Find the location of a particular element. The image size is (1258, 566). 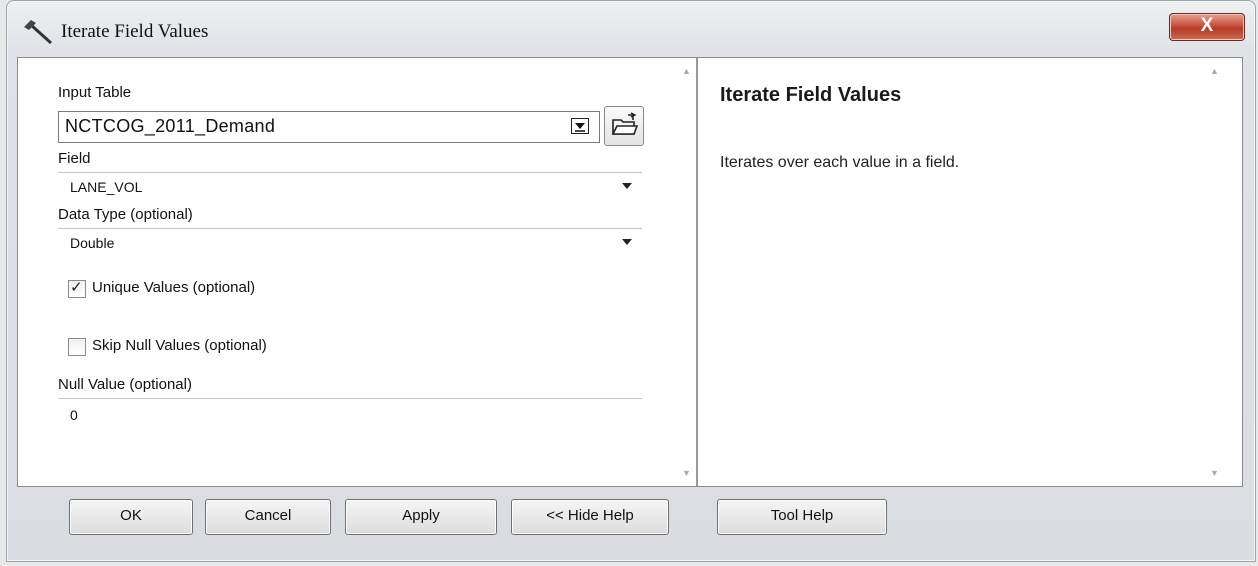

window-title: Iterate Field Values is located at coordinates (135, 31).